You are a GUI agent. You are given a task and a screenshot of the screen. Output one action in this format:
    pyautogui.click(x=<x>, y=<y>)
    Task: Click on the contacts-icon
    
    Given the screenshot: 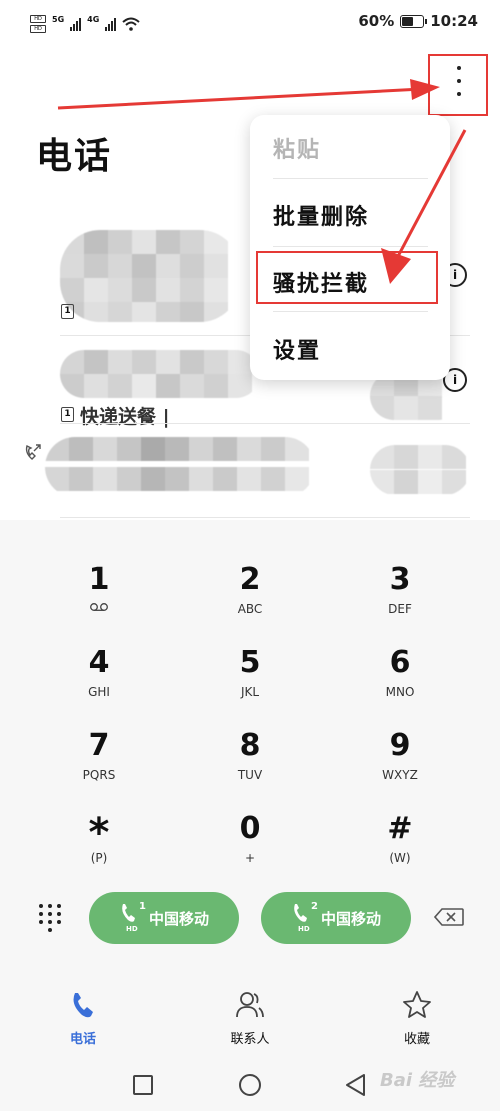 What is the action you would take?
    pyautogui.click(x=250, y=1005)
    